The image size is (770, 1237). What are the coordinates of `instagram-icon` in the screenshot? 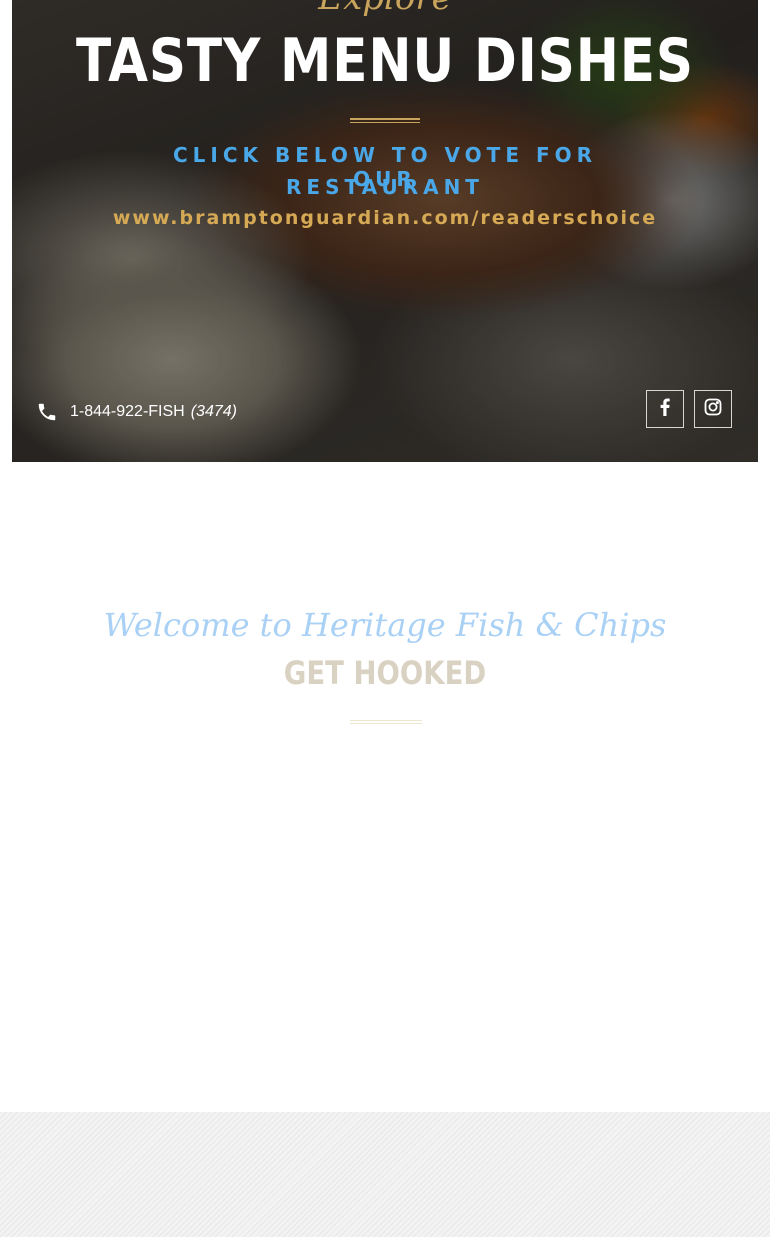 It's located at (713, 409).